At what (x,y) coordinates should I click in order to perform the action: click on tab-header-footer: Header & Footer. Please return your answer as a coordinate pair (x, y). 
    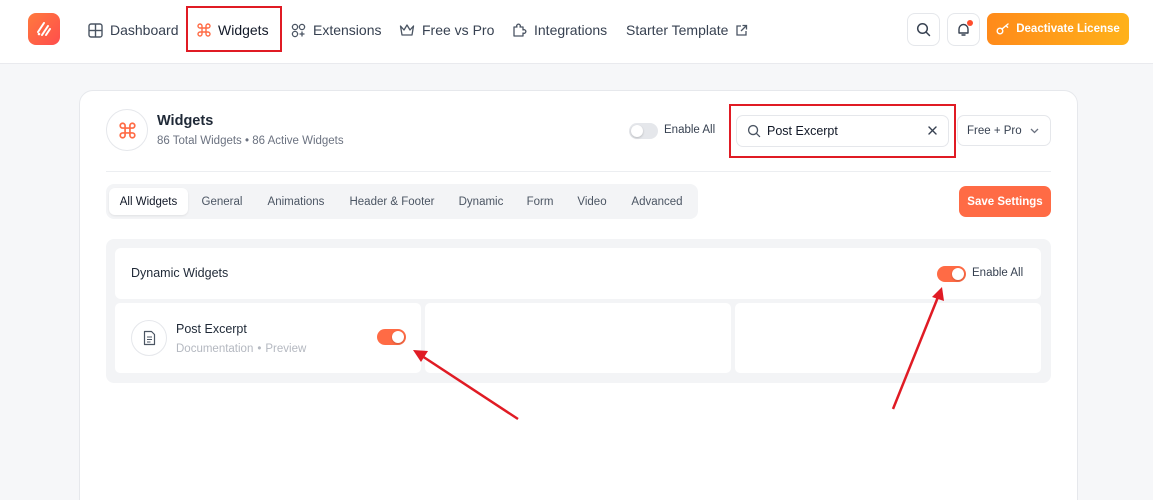
    Looking at the image, I should click on (392, 201).